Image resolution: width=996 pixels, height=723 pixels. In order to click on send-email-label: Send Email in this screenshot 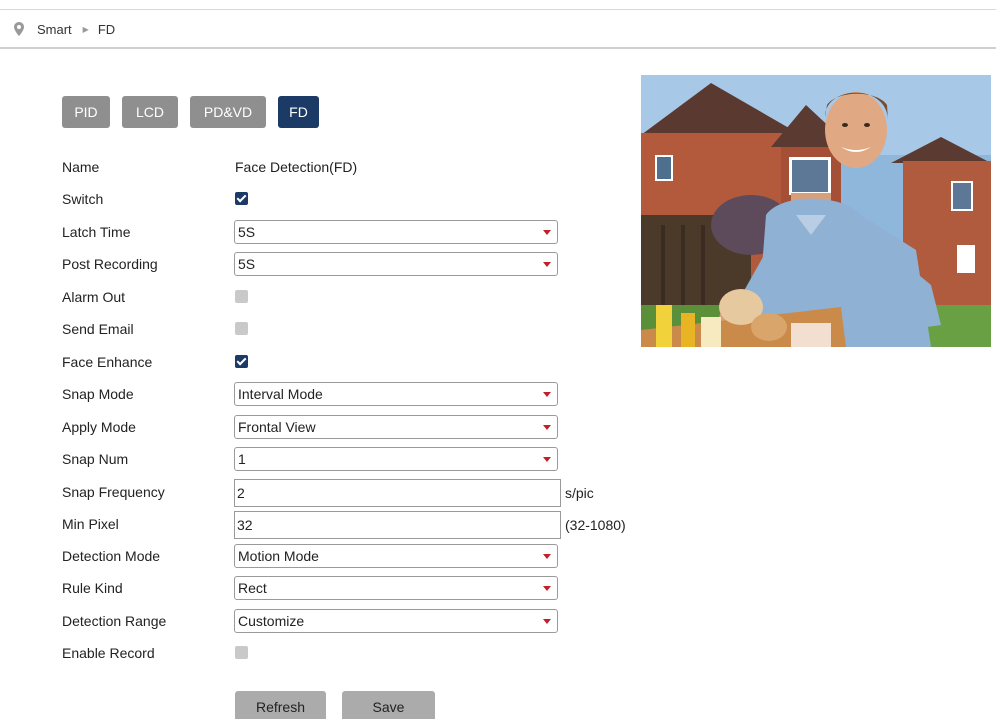, I will do `click(98, 329)`.